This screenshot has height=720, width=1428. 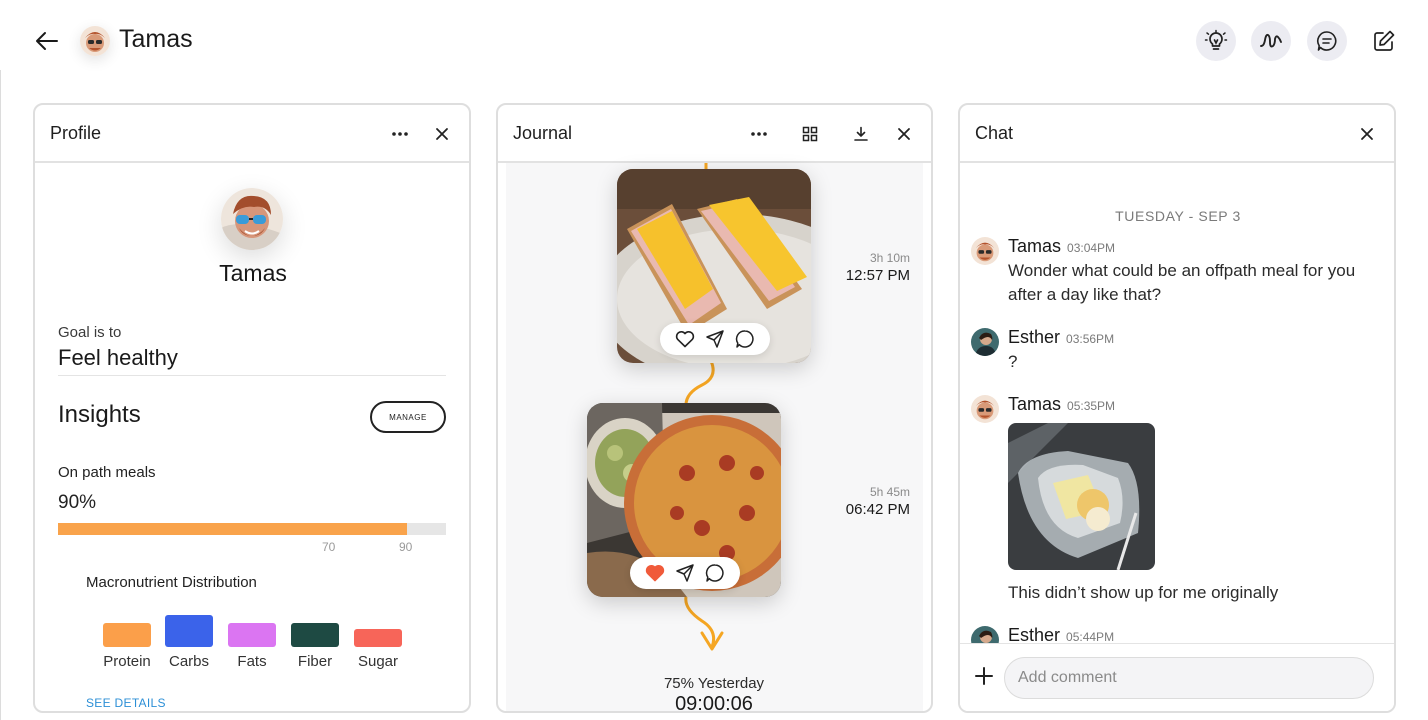 I want to click on progress-tick: 70, so click(x=329, y=547).